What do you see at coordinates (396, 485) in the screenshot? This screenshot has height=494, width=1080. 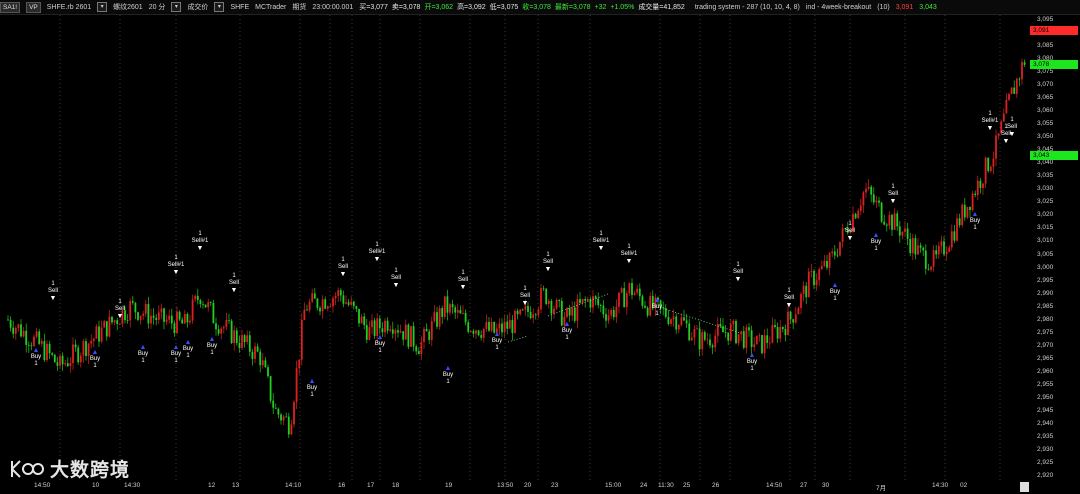 I see `time-tick-label: 18` at bounding box center [396, 485].